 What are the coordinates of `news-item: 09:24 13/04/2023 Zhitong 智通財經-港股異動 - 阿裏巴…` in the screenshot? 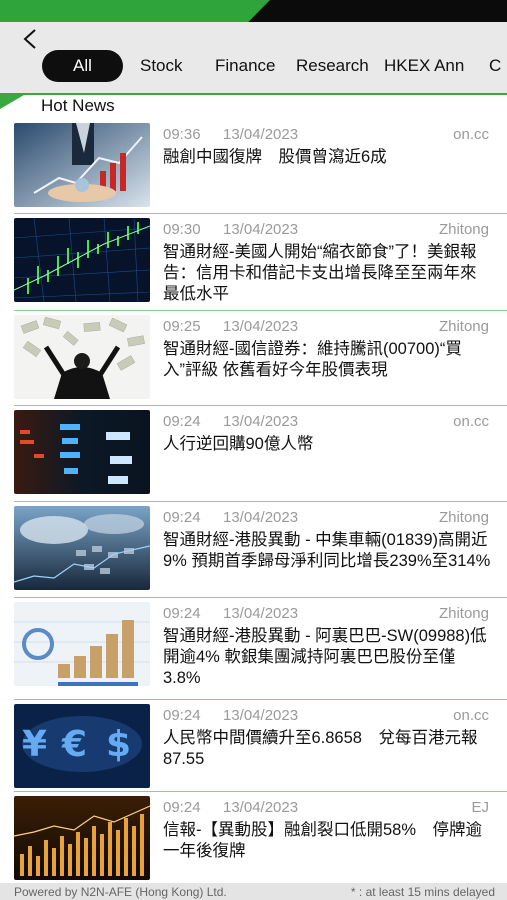 It's located at (253, 649).